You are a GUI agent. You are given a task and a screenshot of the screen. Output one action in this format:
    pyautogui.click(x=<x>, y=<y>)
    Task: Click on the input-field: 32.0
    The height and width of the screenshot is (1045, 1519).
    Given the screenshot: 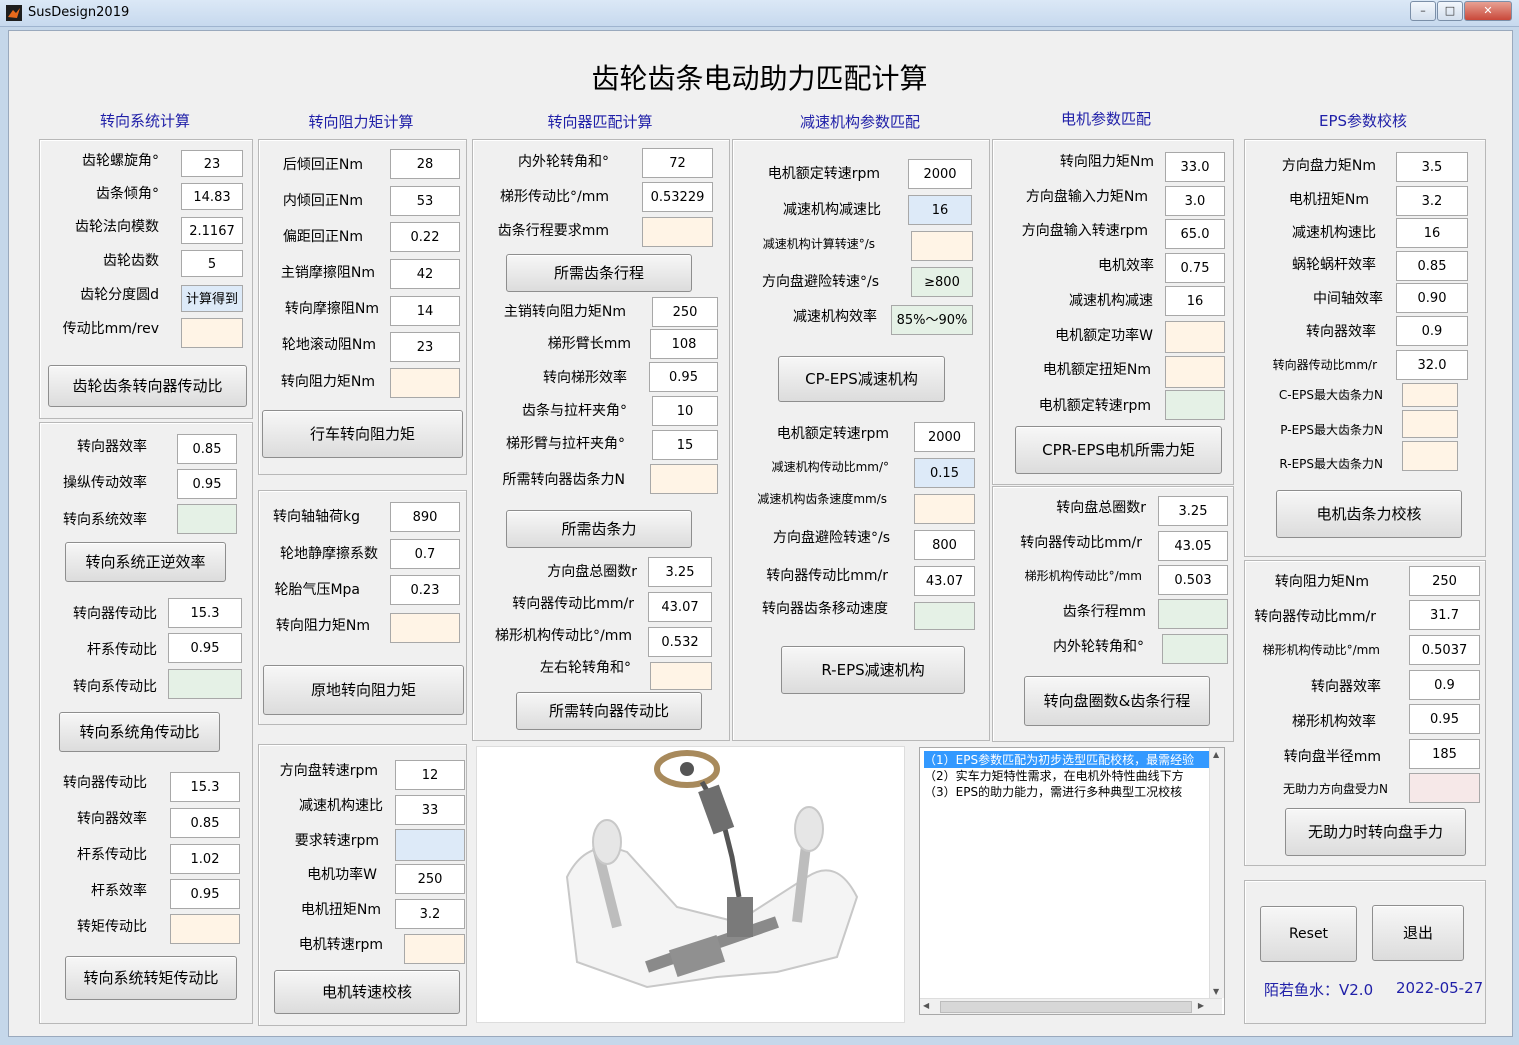 What is the action you would take?
    pyautogui.click(x=1432, y=365)
    